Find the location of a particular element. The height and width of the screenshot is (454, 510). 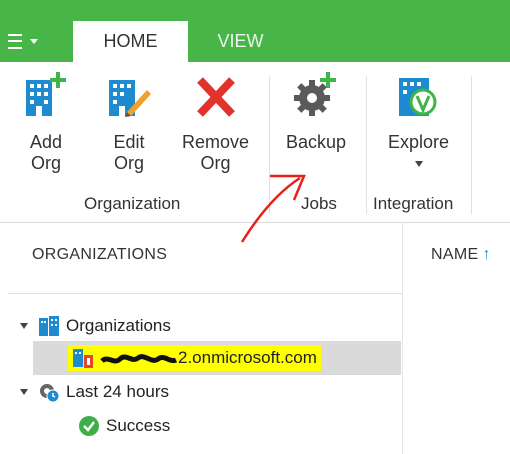

remove-org-label-line1: Remove is located at coordinates (216, 142).